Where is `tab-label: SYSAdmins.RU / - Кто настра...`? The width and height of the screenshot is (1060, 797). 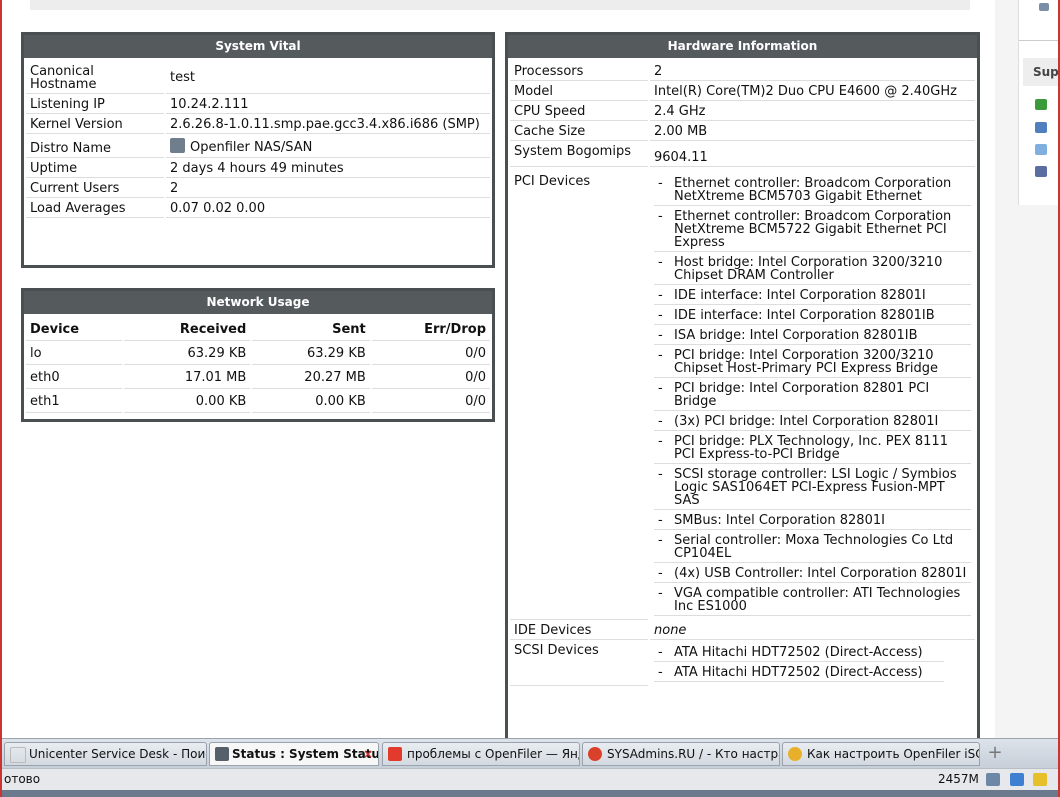
tab-label: SYSAdmins.RU / - Кто настра... is located at coordinates (693, 754).